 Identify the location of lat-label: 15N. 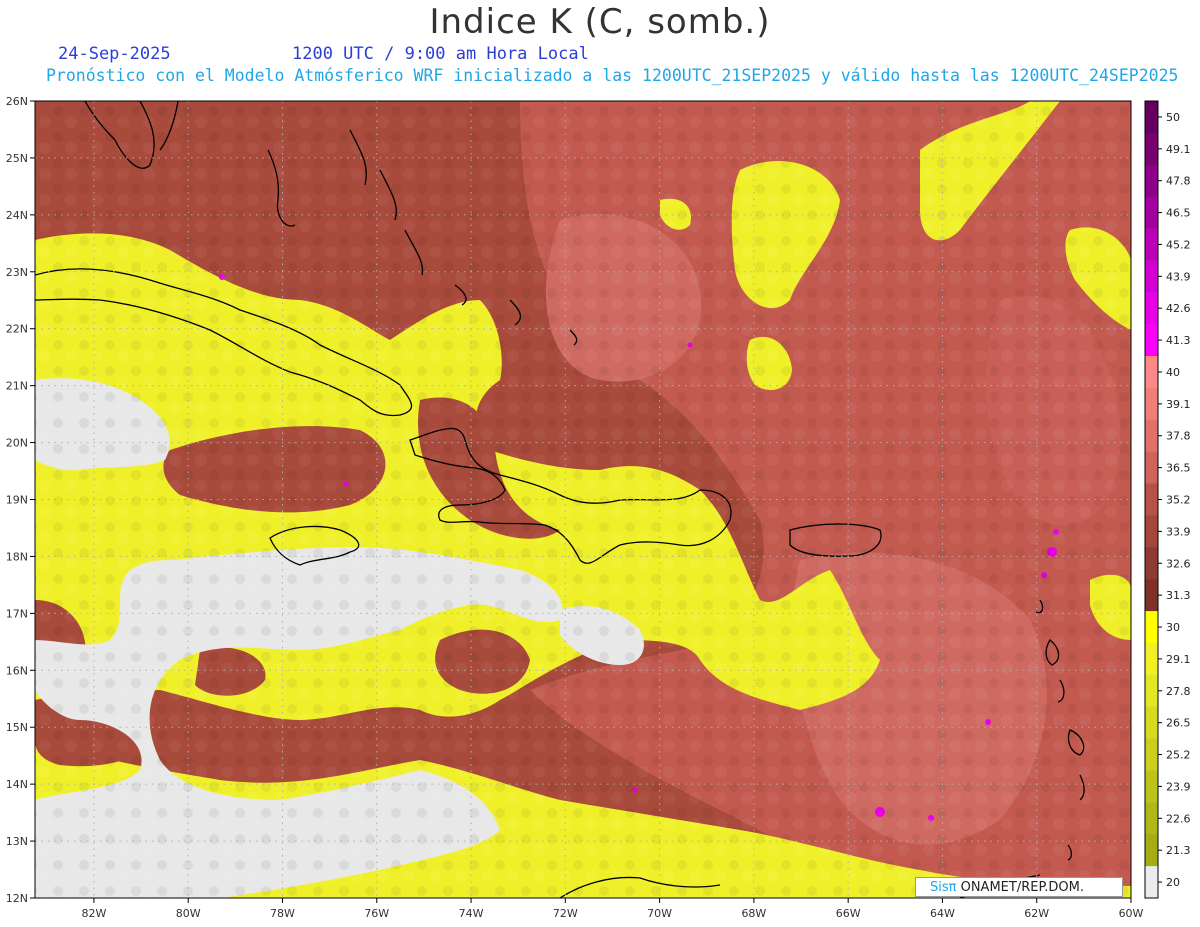
(17, 727).